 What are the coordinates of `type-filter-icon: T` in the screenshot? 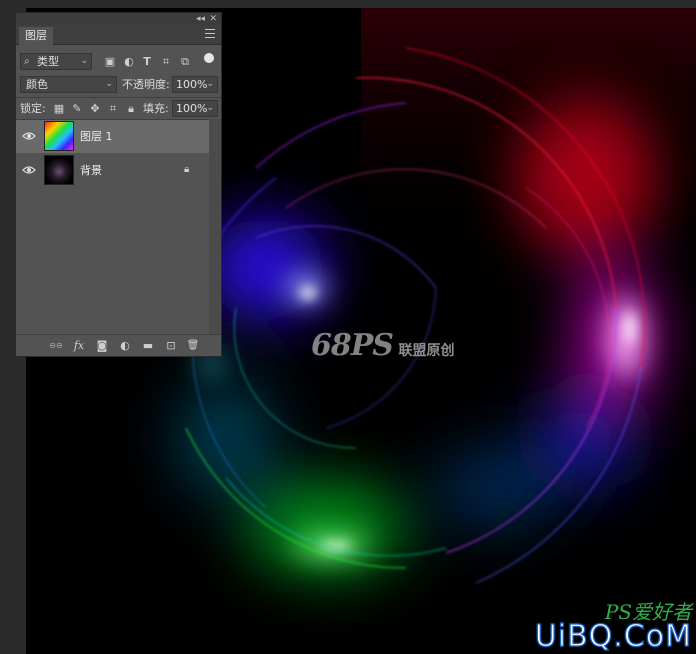 It's located at (147, 62).